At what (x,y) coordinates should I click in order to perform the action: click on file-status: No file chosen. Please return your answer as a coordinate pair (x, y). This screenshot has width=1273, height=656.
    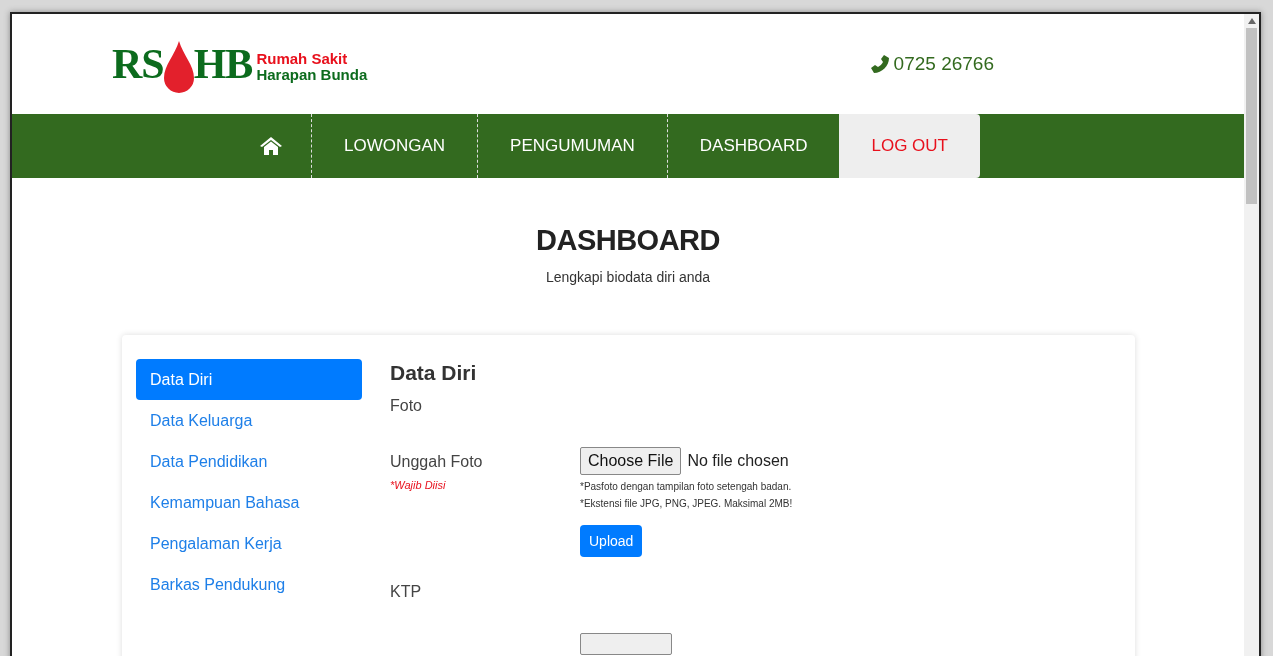
    Looking at the image, I should click on (738, 461).